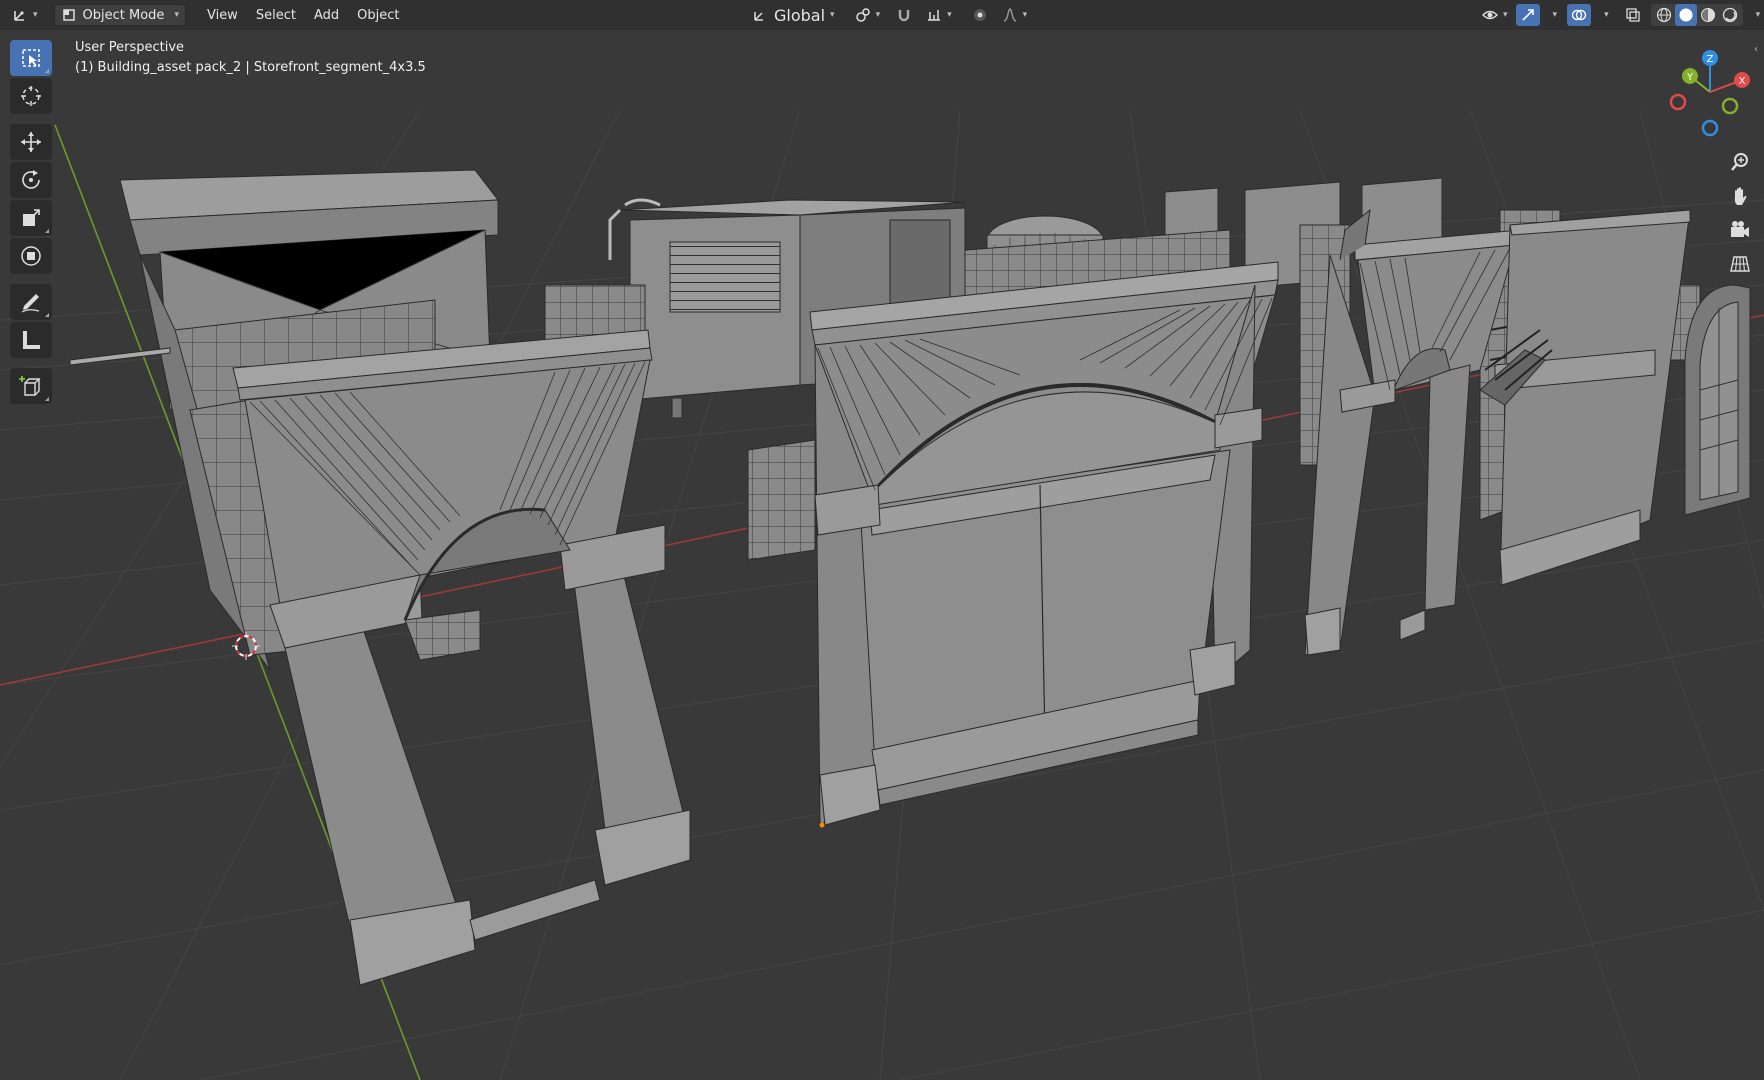 This screenshot has width=1764, height=1080. I want to click on gizmo-dropdown: ▾, so click(1553, 15).